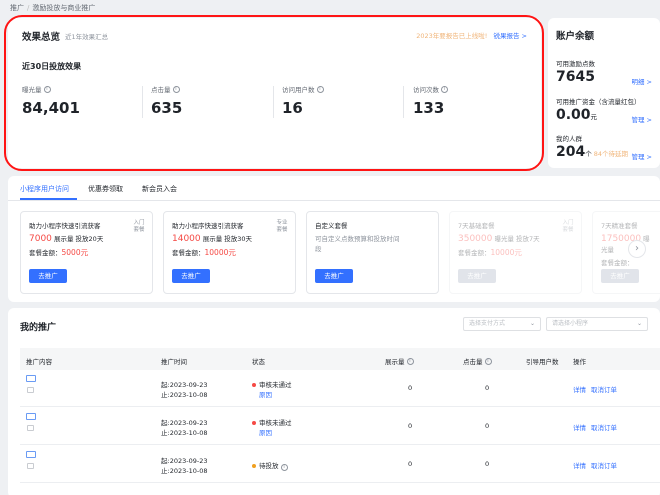 The width and height of the screenshot is (660, 495). I want to click on points-value: 7645, so click(575, 77).